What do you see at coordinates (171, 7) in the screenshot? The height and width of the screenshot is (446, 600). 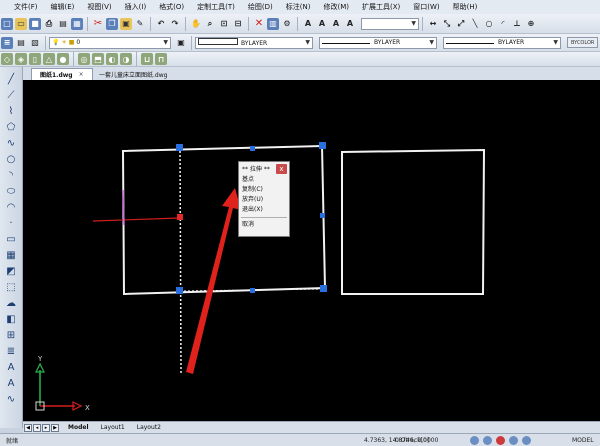 I see `menu-format: 格式(O)` at bounding box center [171, 7].